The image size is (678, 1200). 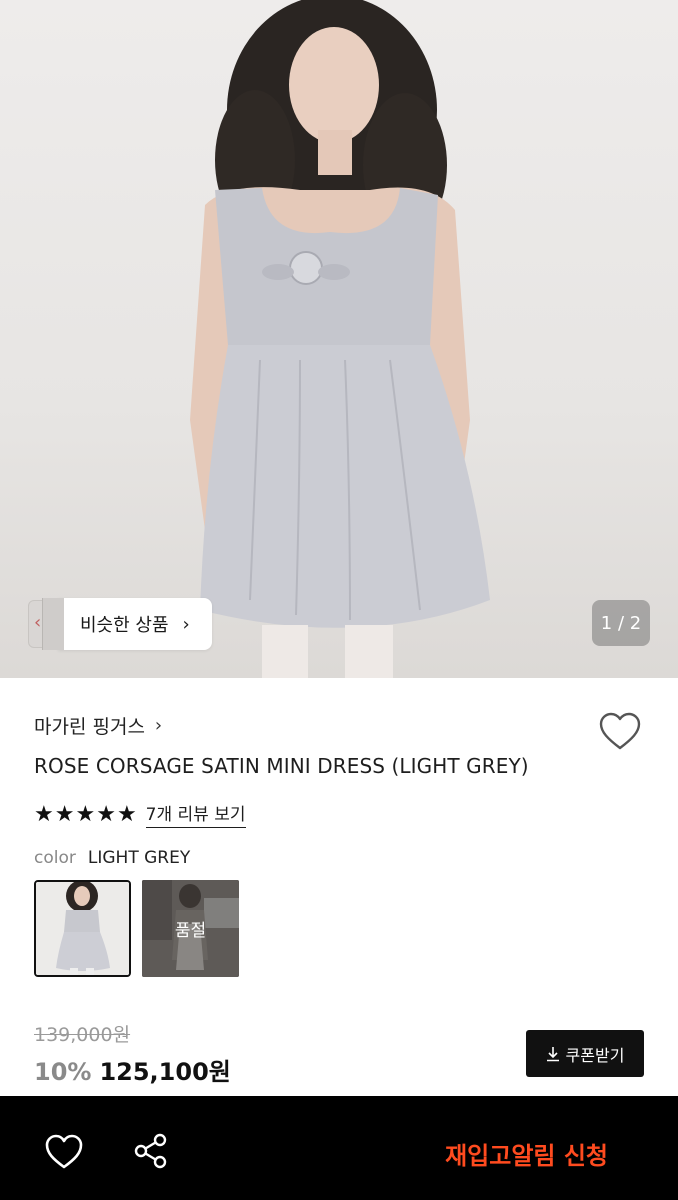 What do you see at coordinates (46, 624) in the screenshot?
I see `similar-products-thumbnails: ‹` at bounding box center [46, 624].